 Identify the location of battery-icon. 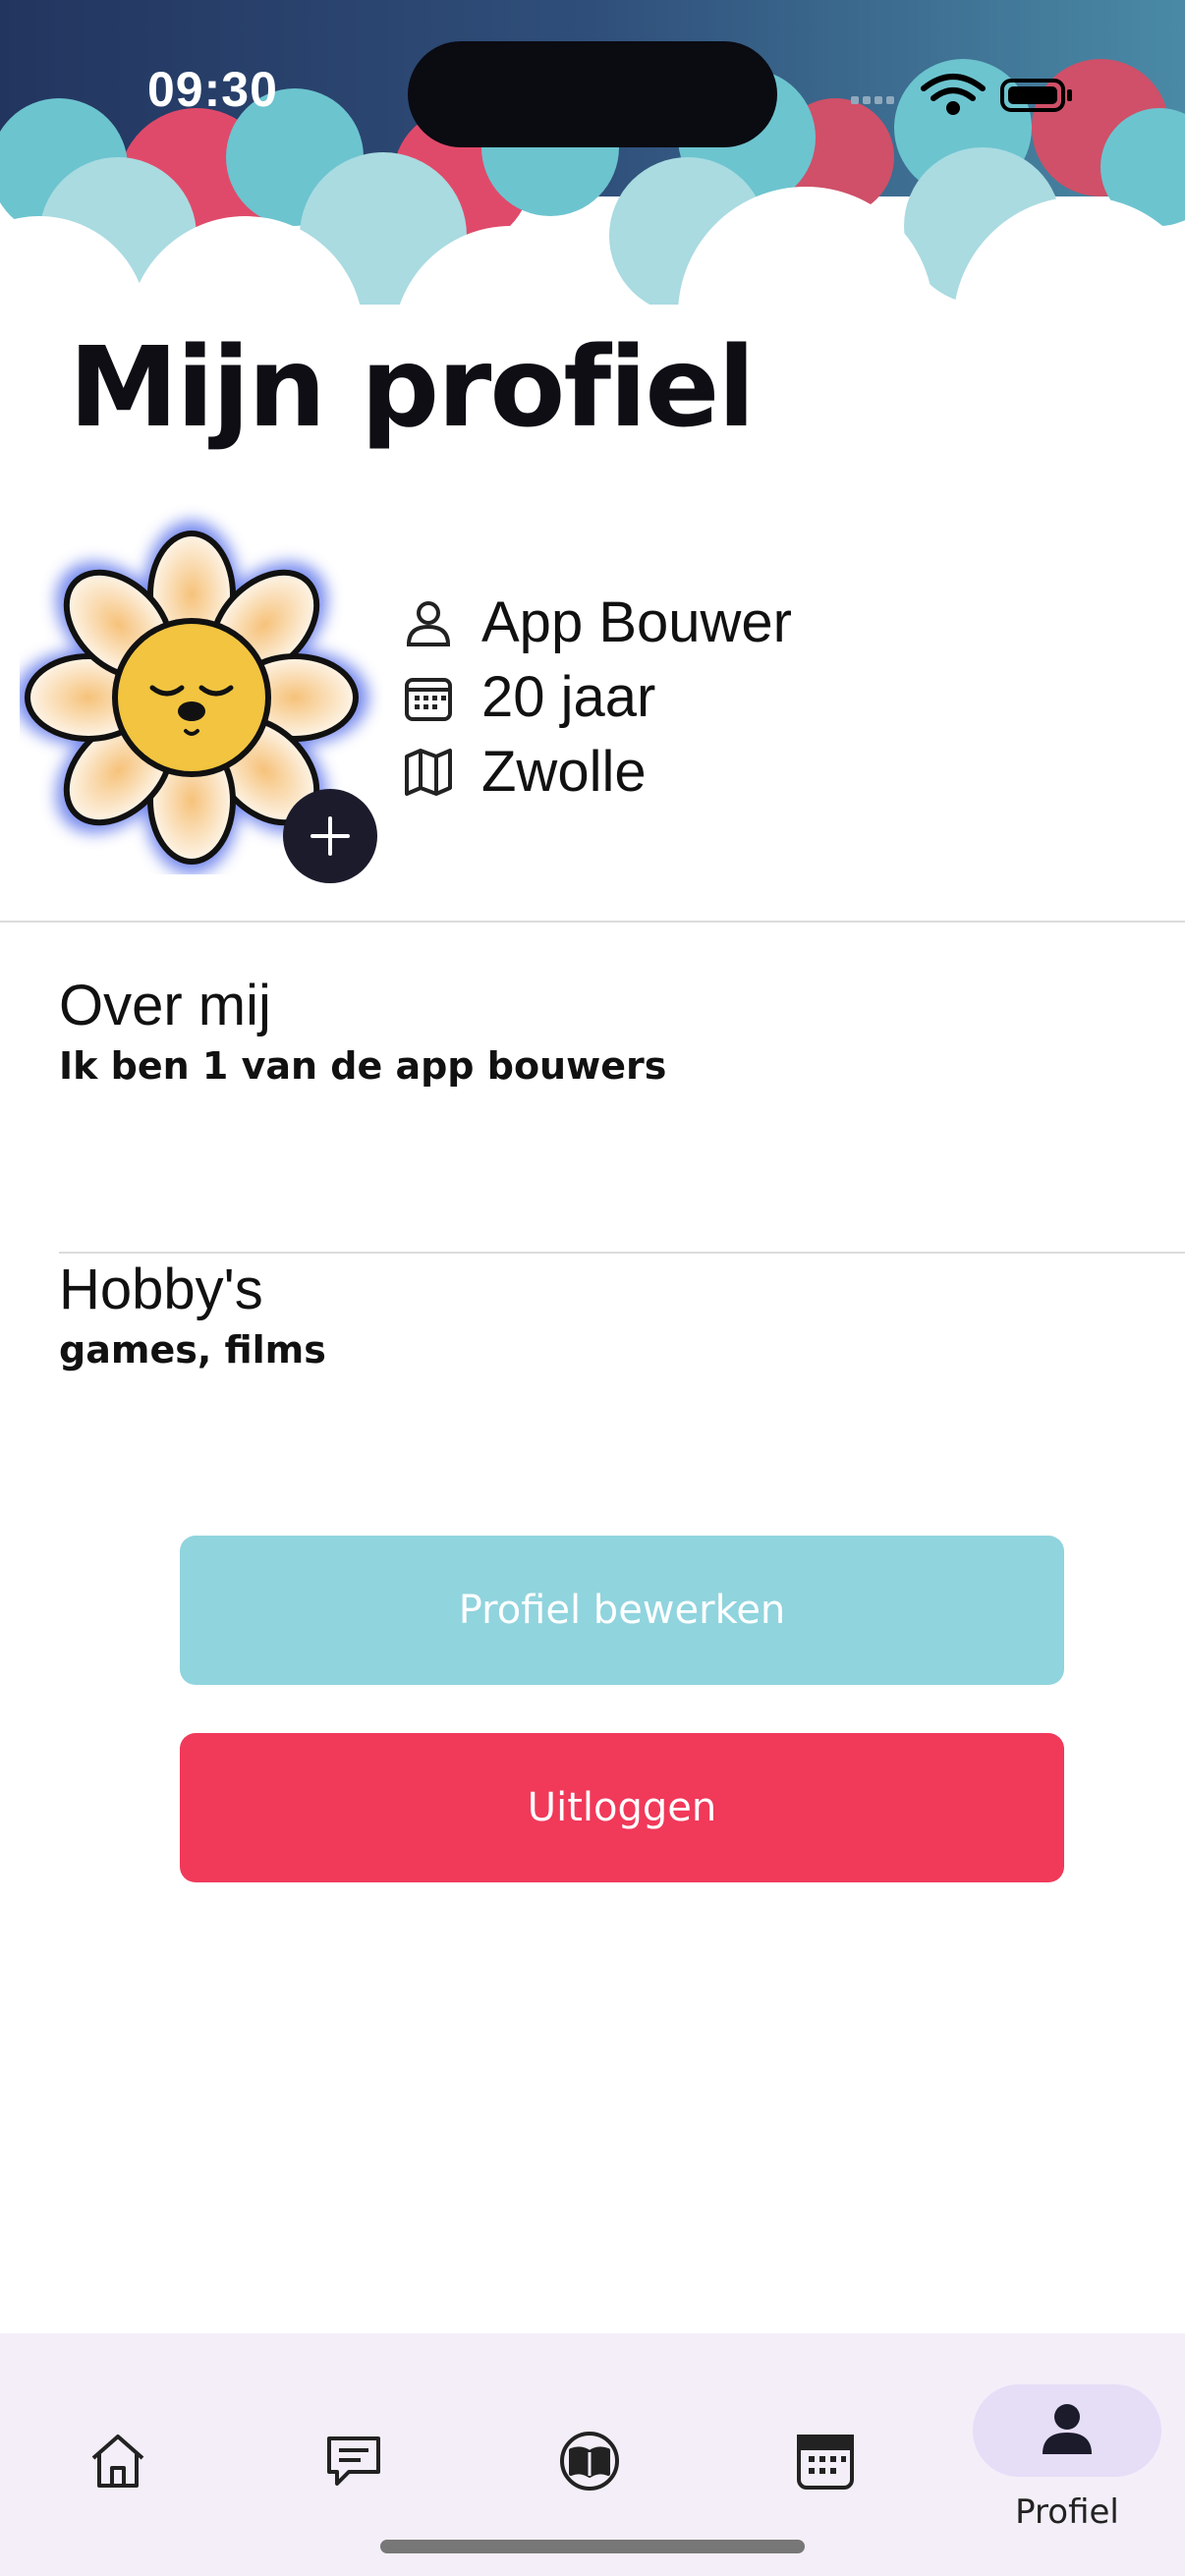
(1036, 95).